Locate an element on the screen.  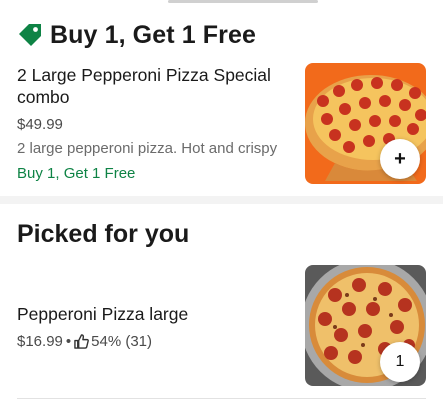
item-price: $49.99 is located at coordinates (40, 124).